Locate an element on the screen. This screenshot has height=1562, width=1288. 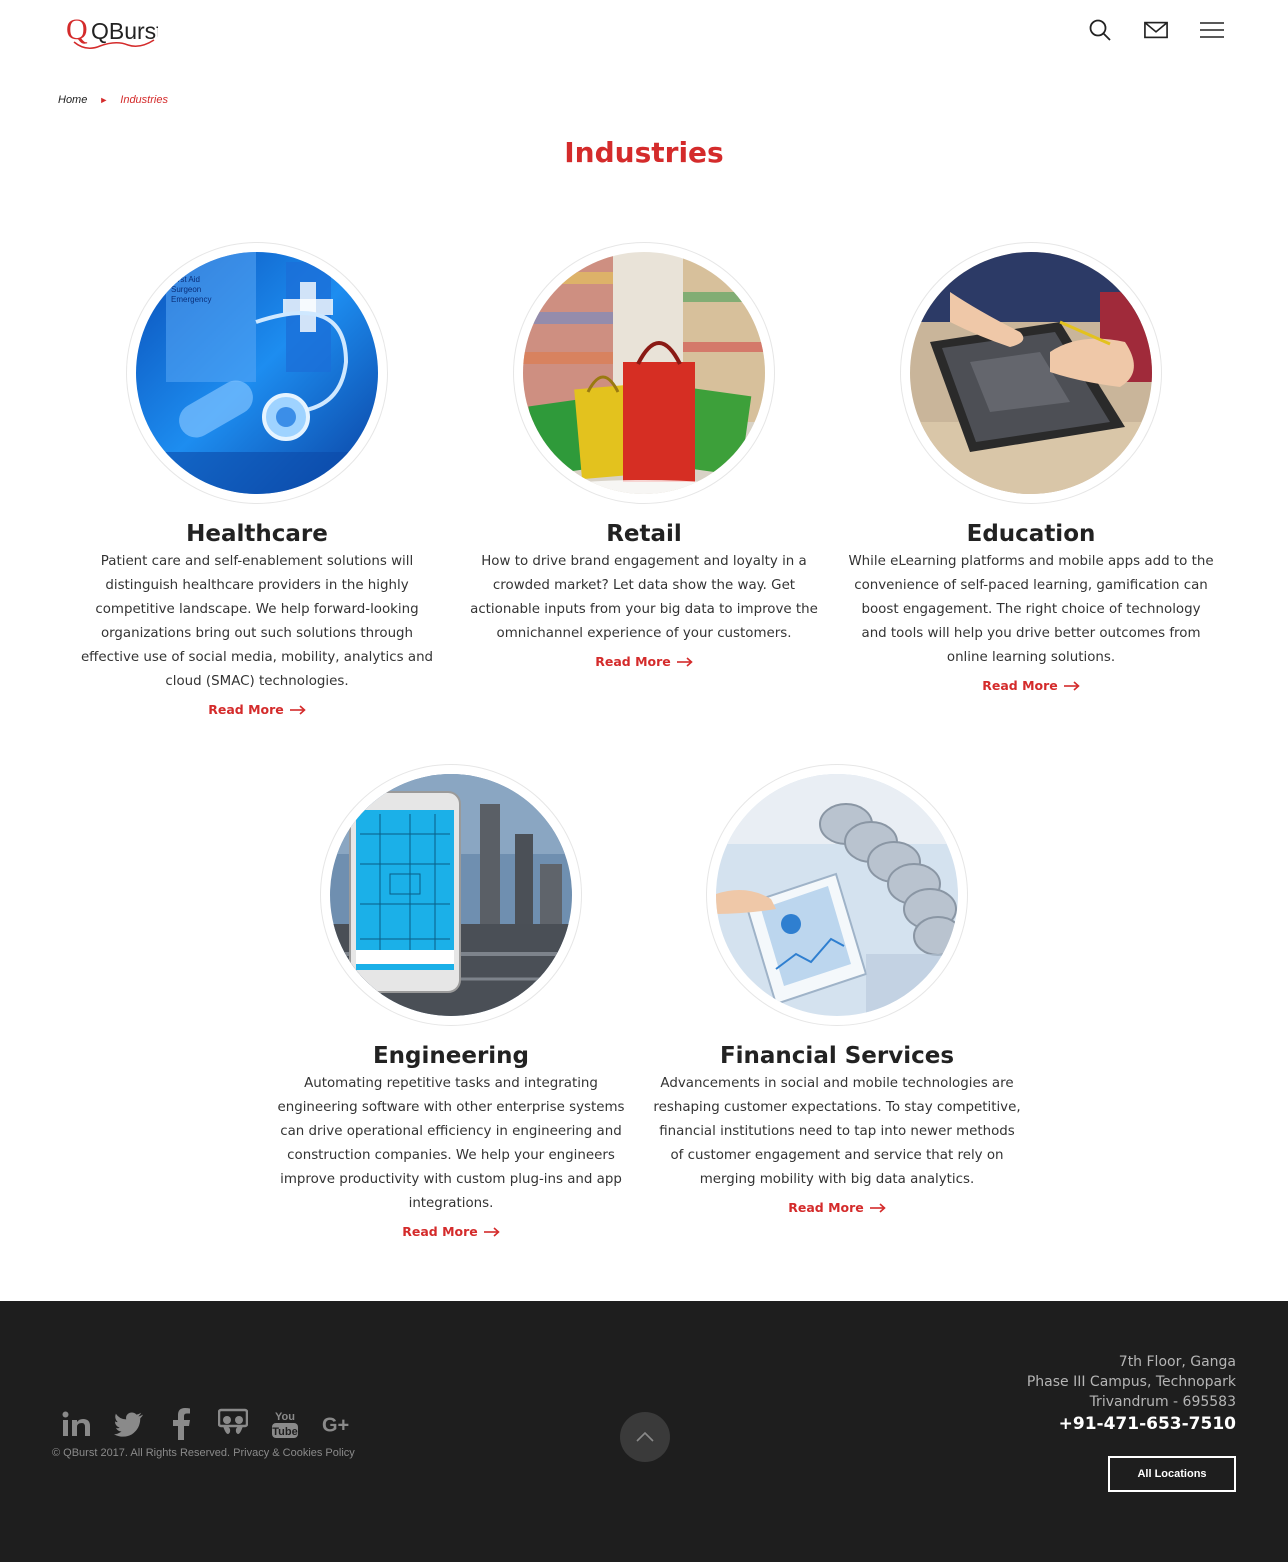
slideshare-icon is located at coordinates (233, 1423).